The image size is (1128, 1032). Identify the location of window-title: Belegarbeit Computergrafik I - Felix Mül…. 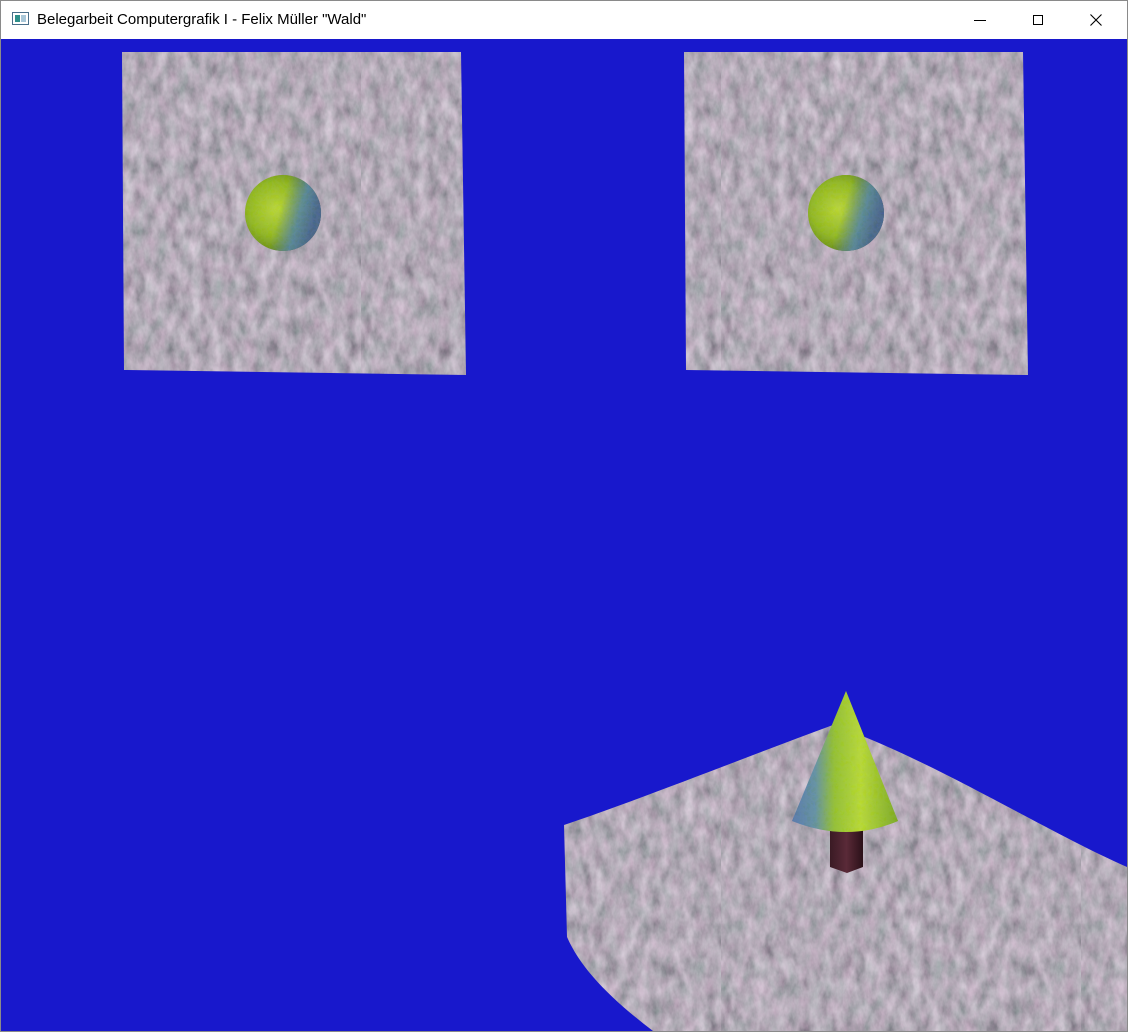
(202, 19).